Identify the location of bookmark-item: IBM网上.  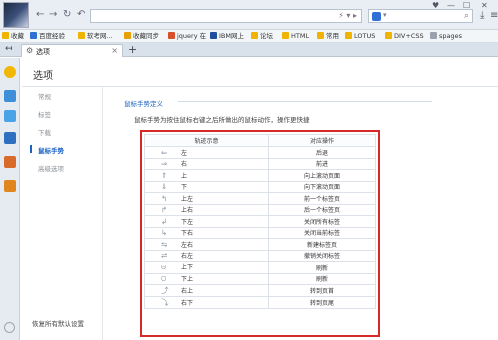
(227, 36).